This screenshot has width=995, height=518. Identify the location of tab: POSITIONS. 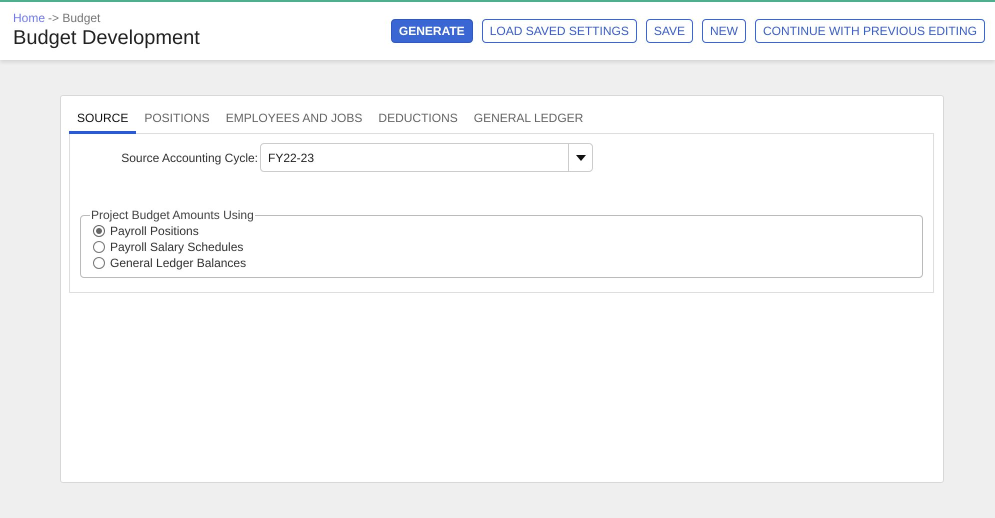
(177, 119).